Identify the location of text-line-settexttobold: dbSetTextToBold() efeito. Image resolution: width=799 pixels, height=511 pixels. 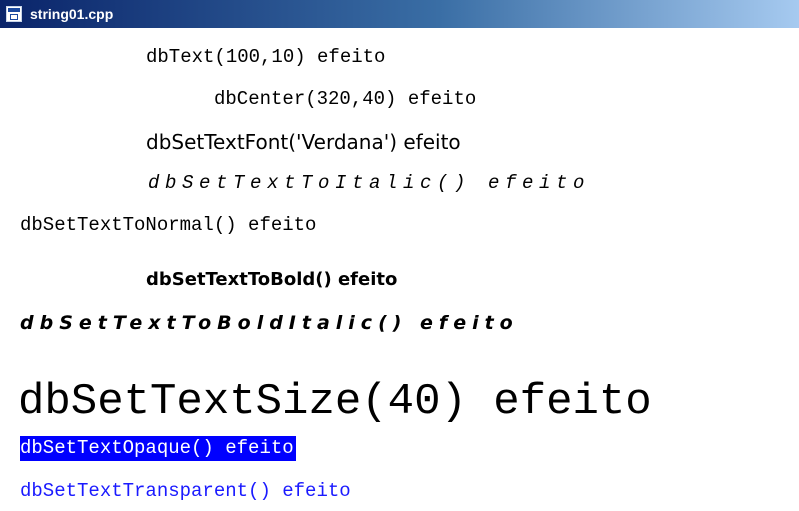
(272, 279).